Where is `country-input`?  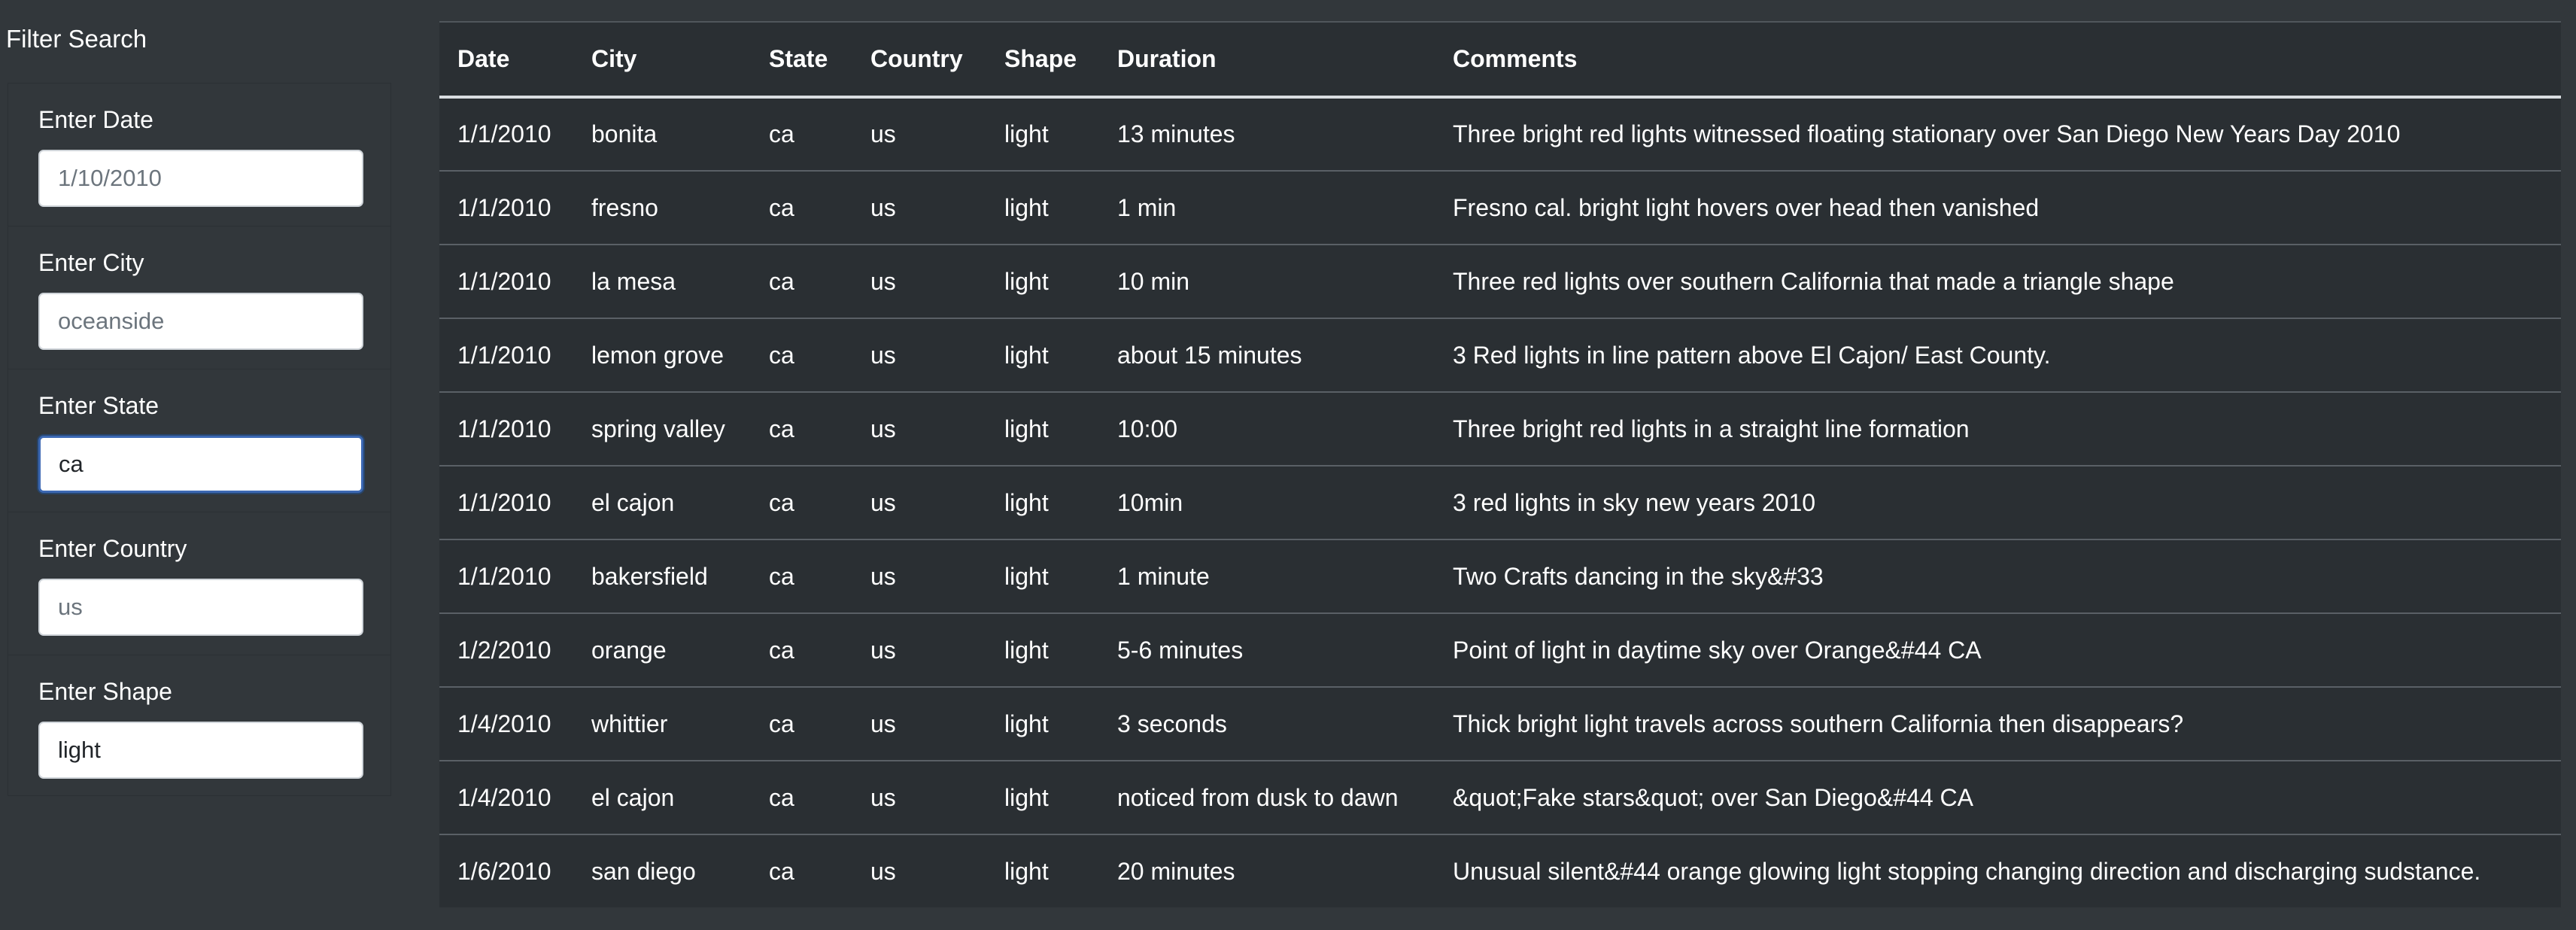
country-input is located at coordinates (201, 607).